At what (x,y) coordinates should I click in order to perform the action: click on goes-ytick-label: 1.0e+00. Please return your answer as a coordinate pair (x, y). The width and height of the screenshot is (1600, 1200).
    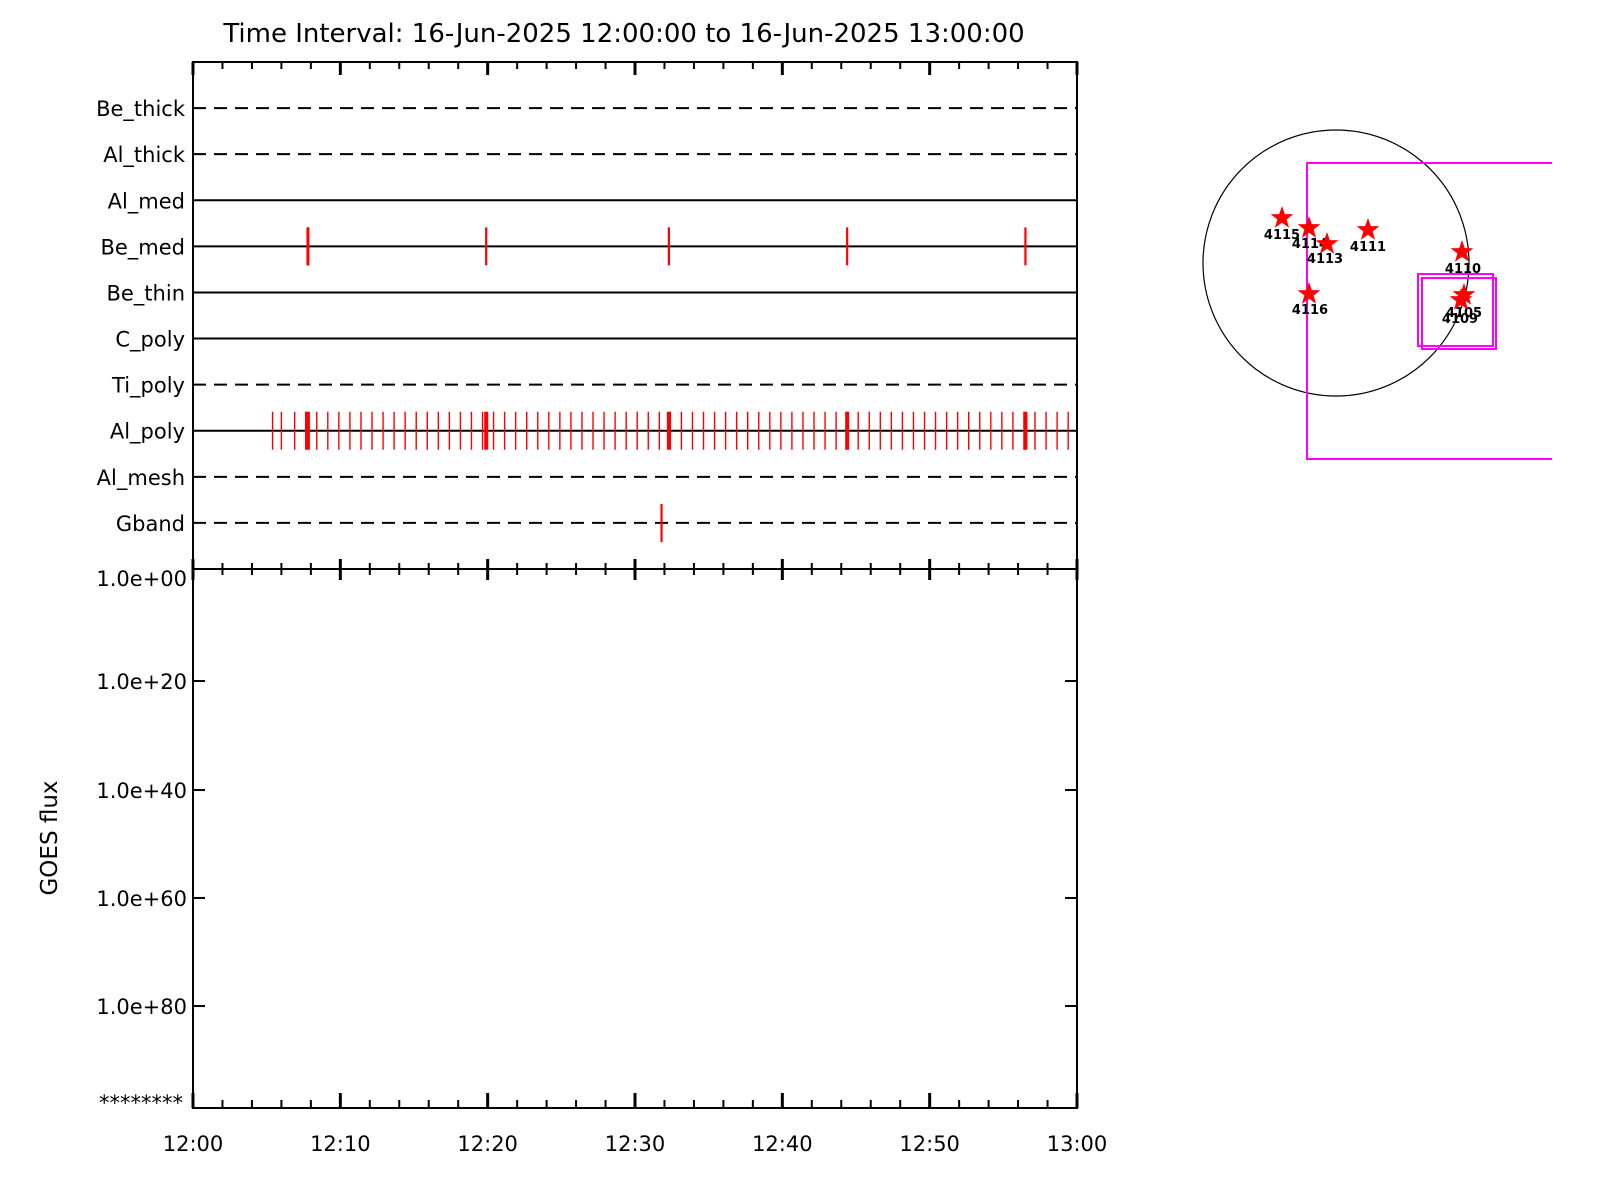
    Looking at the image, I should click on (141, 579).